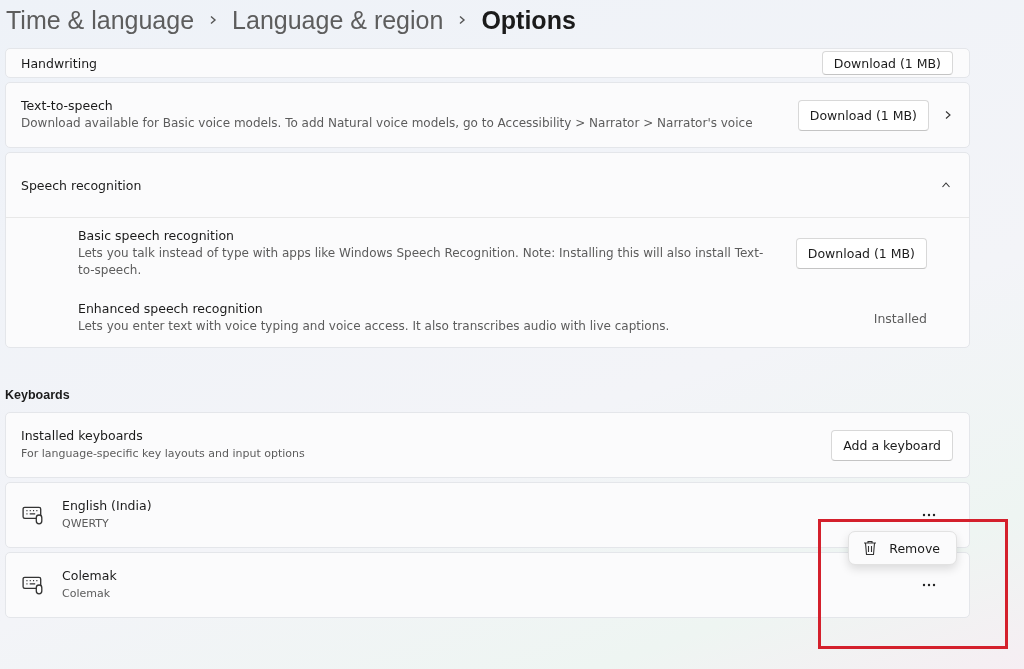 Image resolution: width=1024 pixels, height=669 pixels. What do you see at coordinates (156, 235) in the screenshot?
I see `setting-title: Basic speech recognition` at bounding box center [156, 235].